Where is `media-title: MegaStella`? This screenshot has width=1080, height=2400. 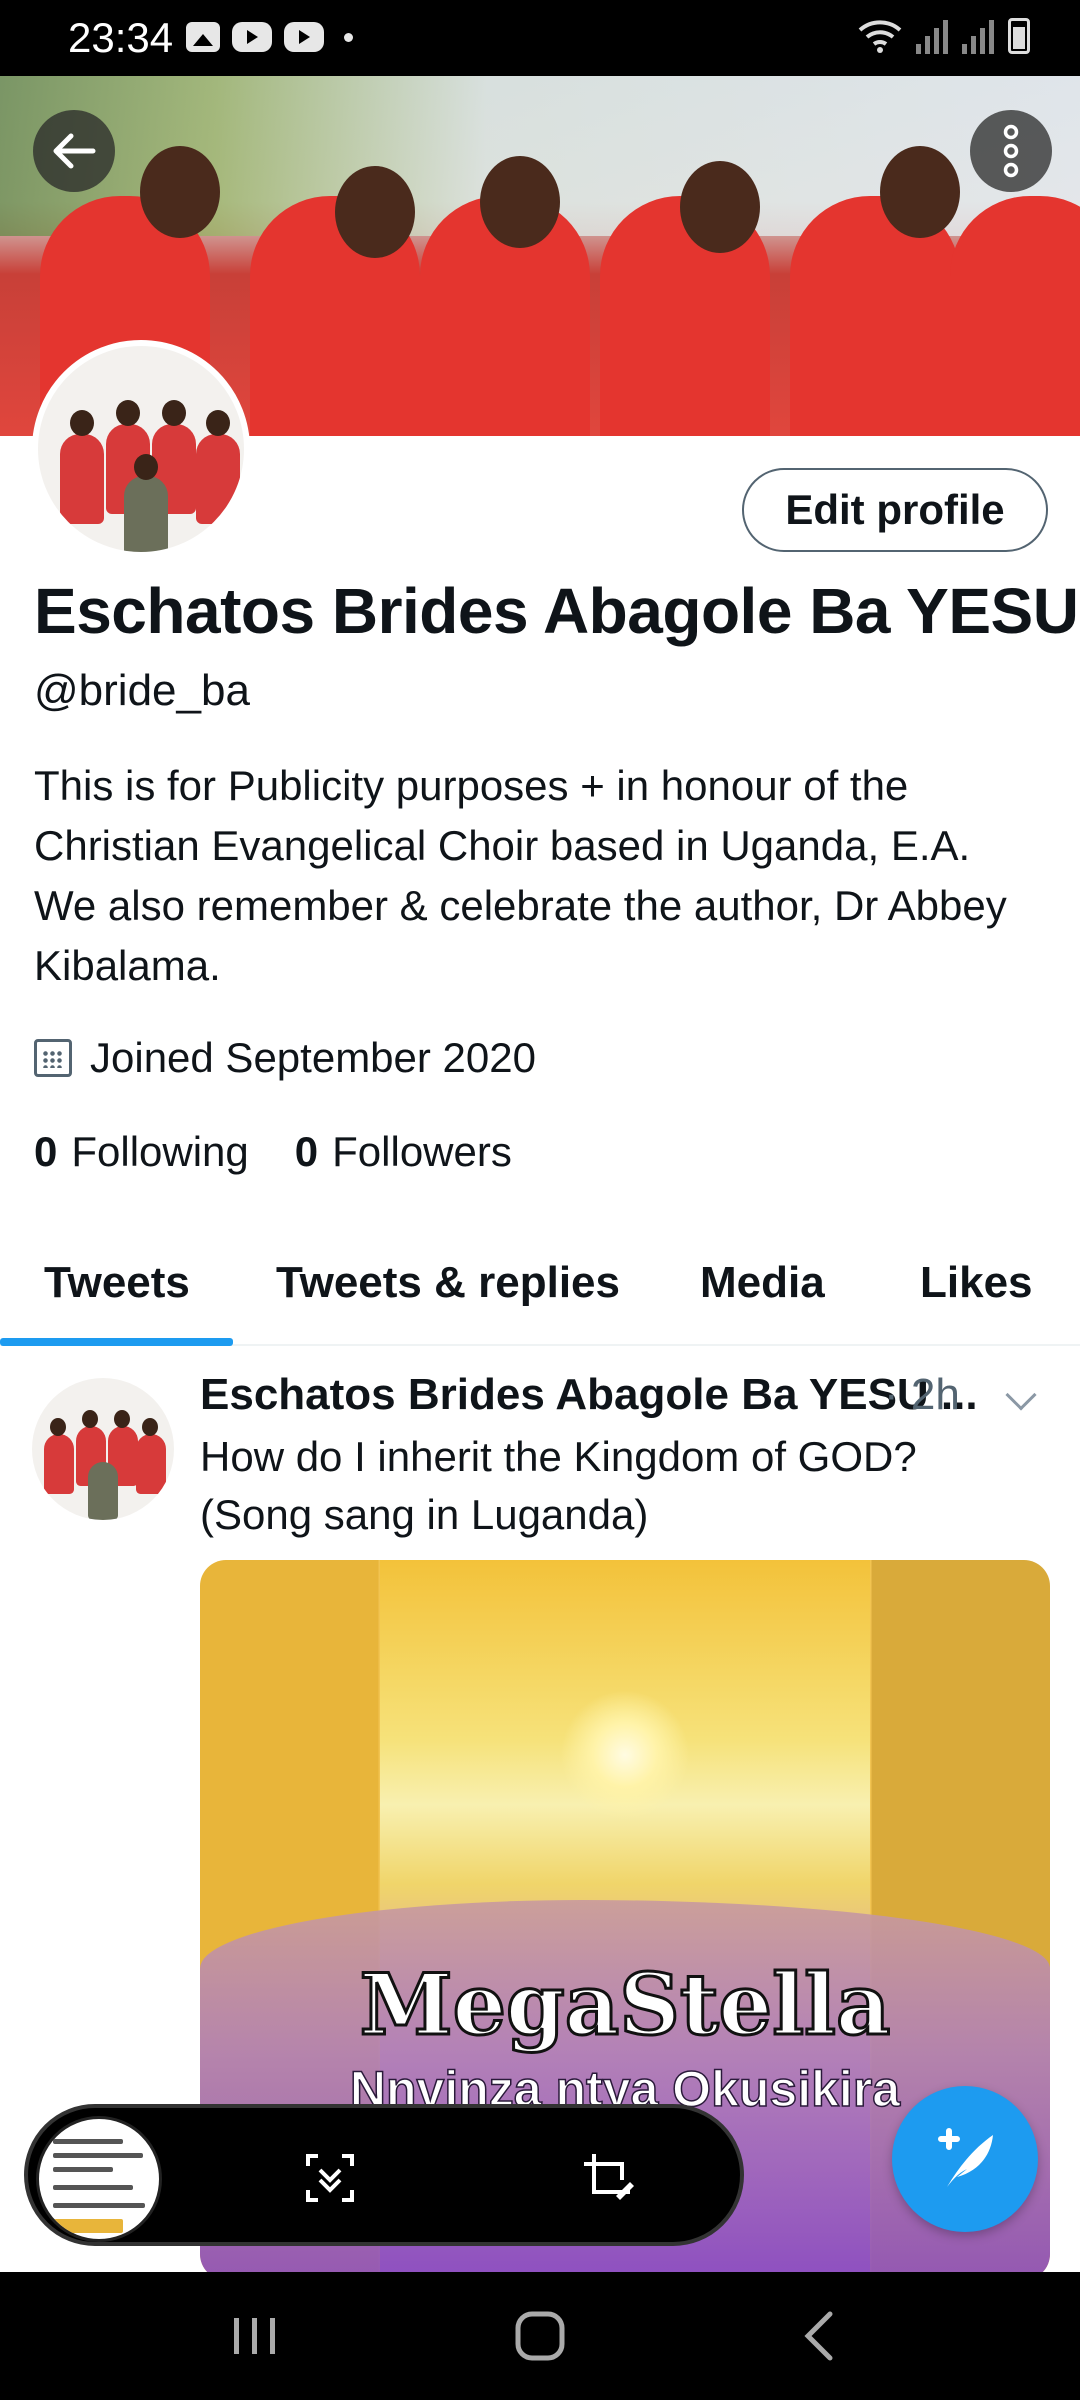
media-title: MegaStella is located at coordinates (625, 2005).